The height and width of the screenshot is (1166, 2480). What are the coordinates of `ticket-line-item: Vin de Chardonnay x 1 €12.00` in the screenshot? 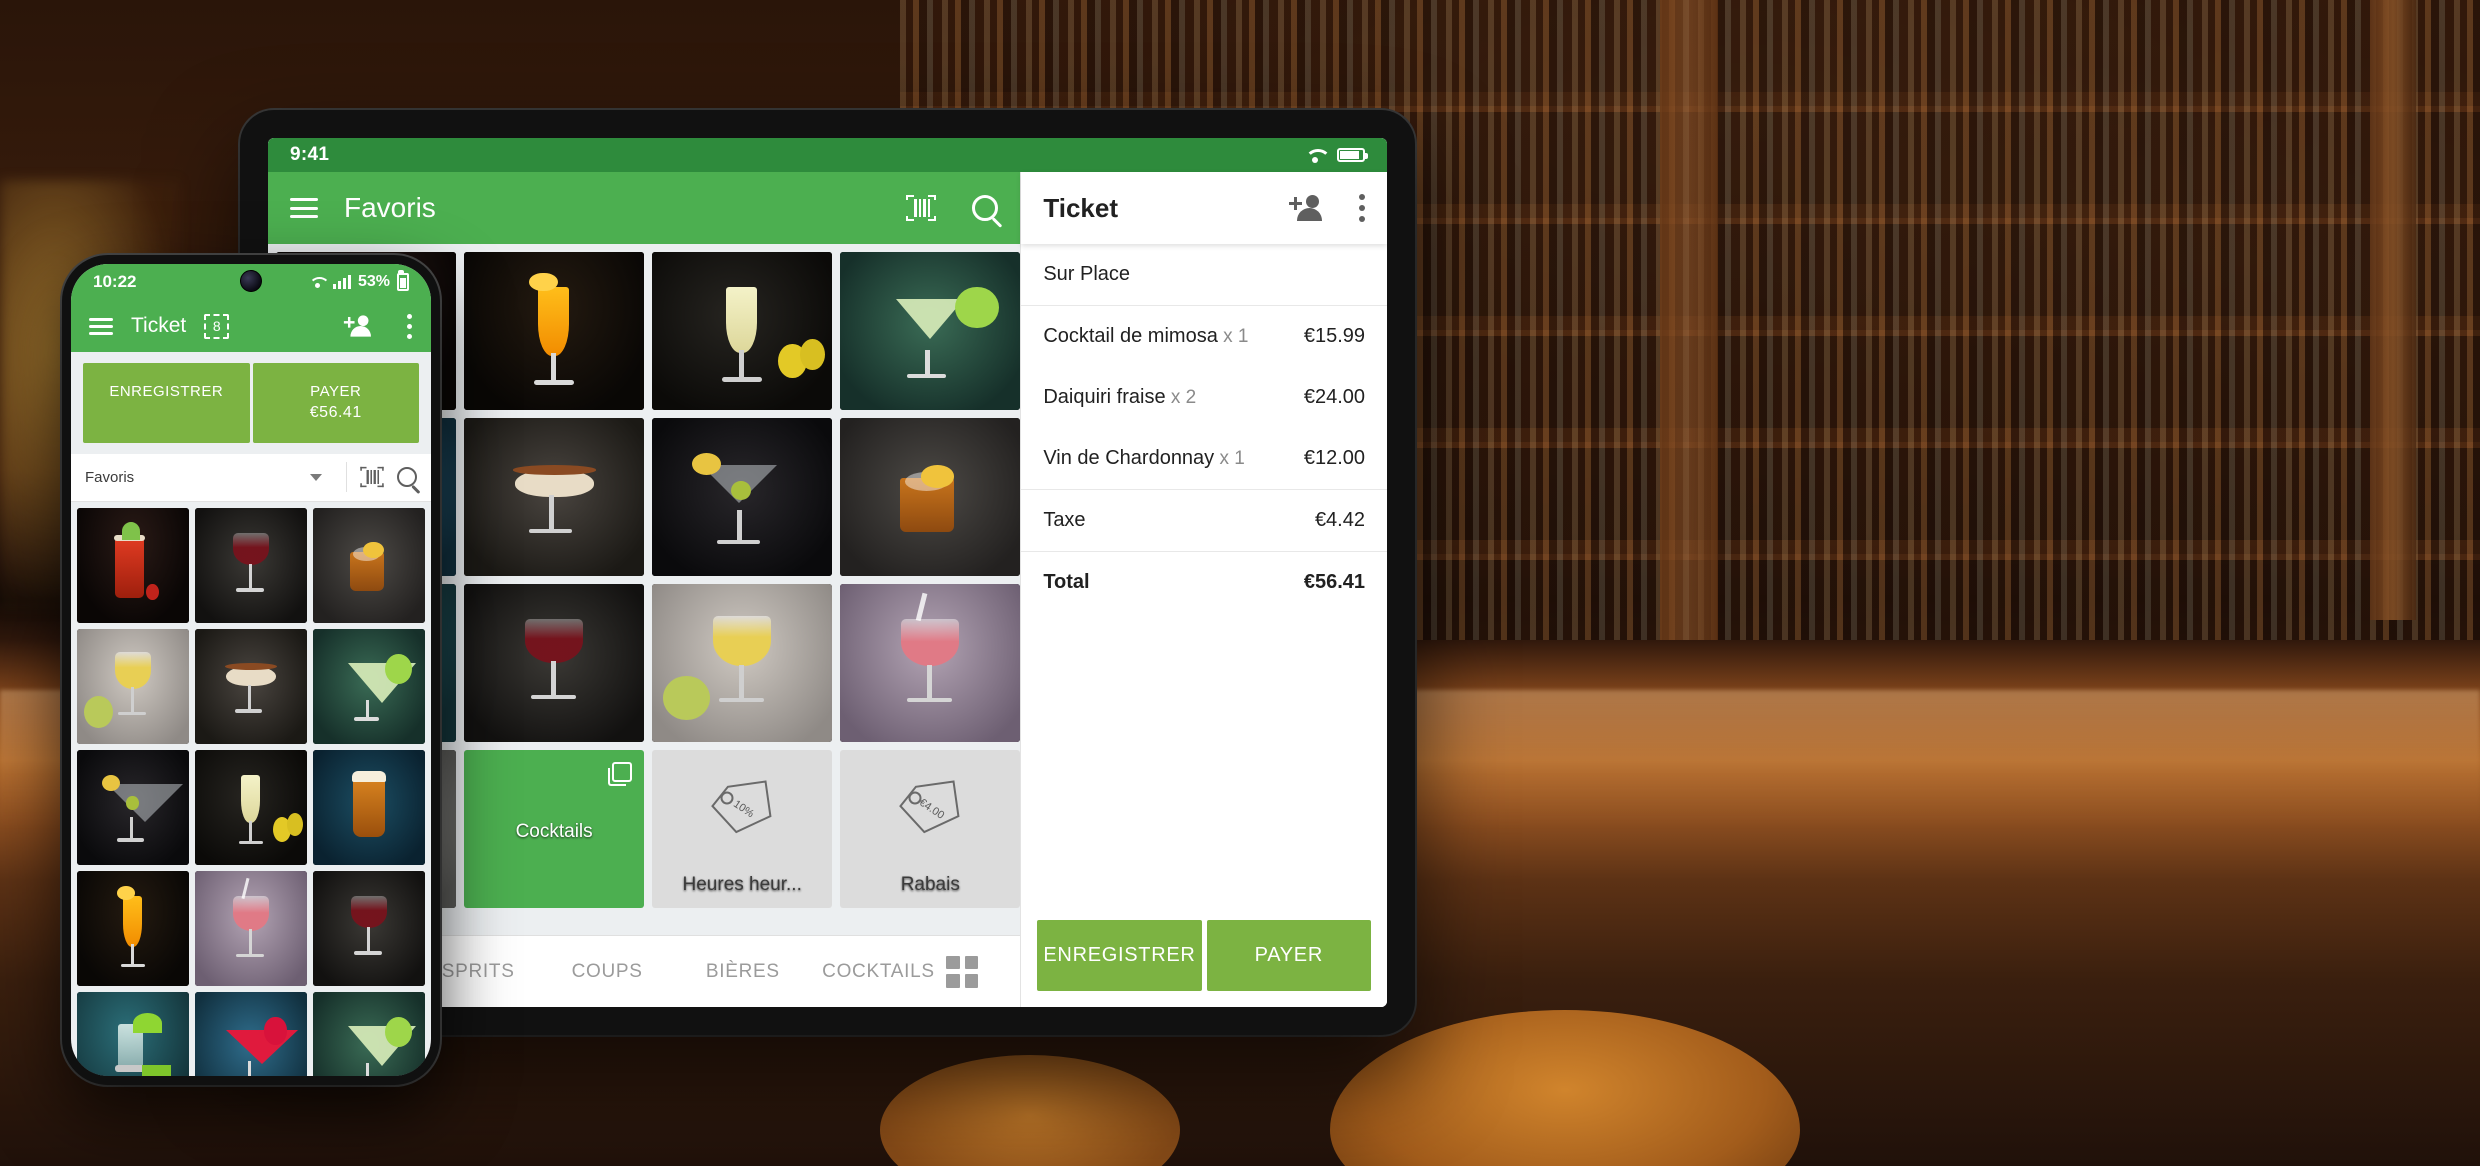 It's located at (1204, 459).